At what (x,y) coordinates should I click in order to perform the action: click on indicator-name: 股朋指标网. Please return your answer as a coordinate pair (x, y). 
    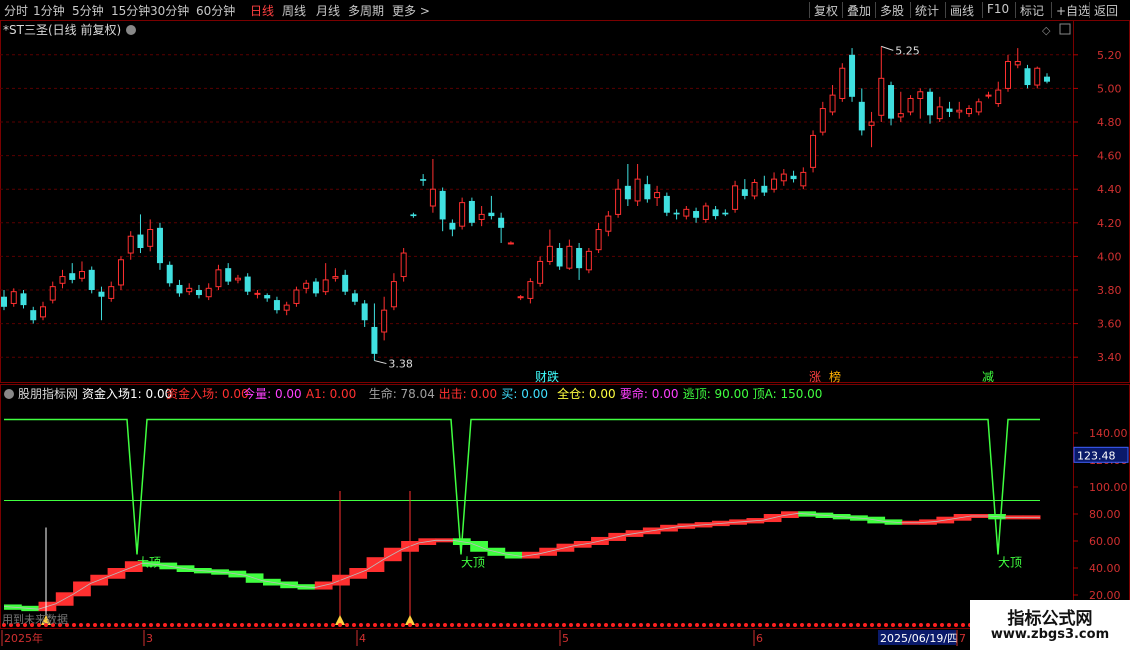
    Looking at the image, I should click on (48, 393).